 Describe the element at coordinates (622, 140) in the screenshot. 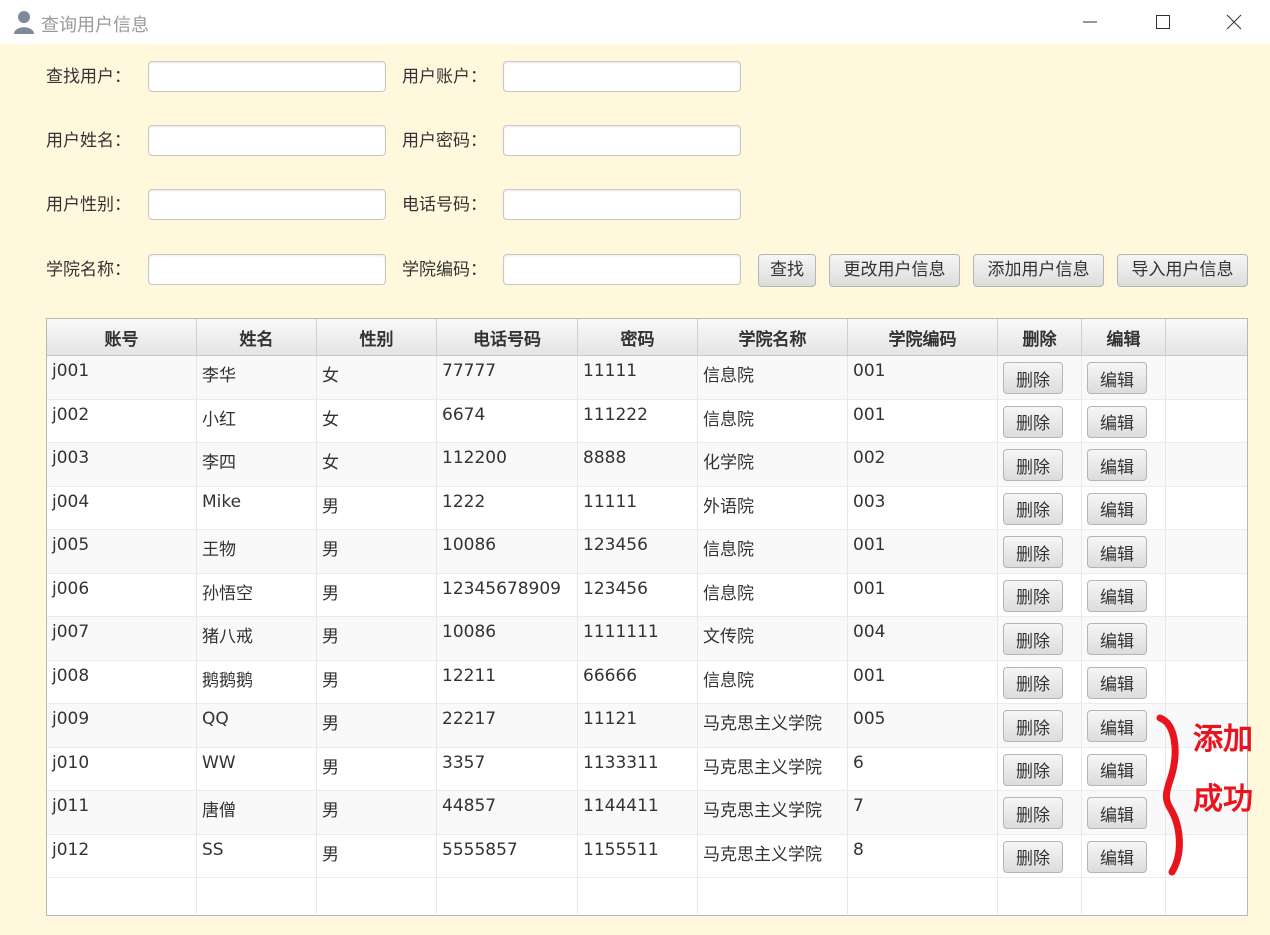

I see `password-input` at that location.